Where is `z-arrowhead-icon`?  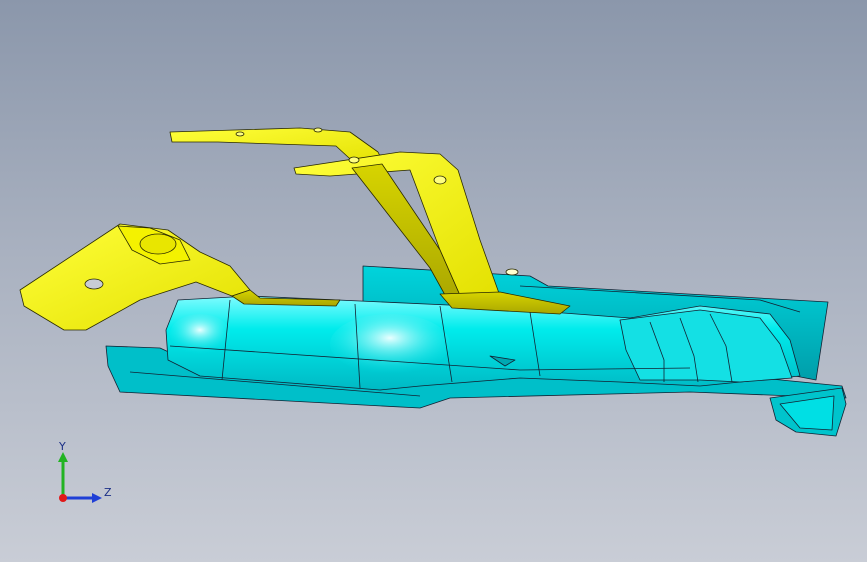
z-arrowhead-icon is located at coordinates (97, 498).